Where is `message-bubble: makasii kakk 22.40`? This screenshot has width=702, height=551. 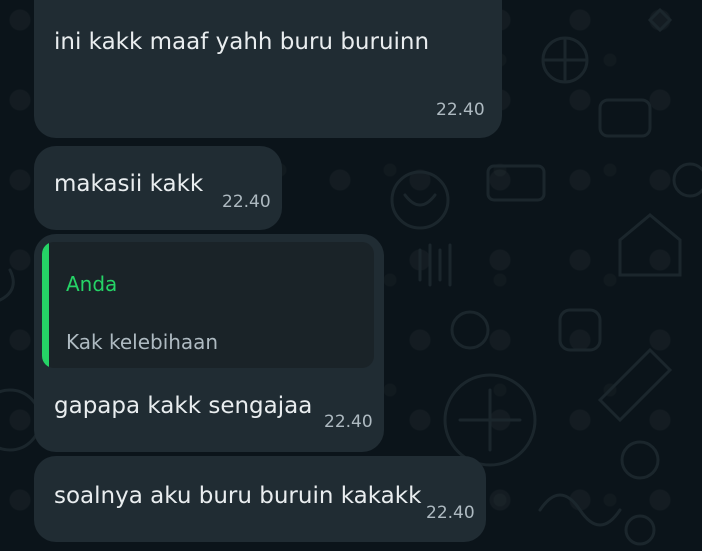 message-bubble: makasii kakk 22.40 is located at coordinates (158, 188).